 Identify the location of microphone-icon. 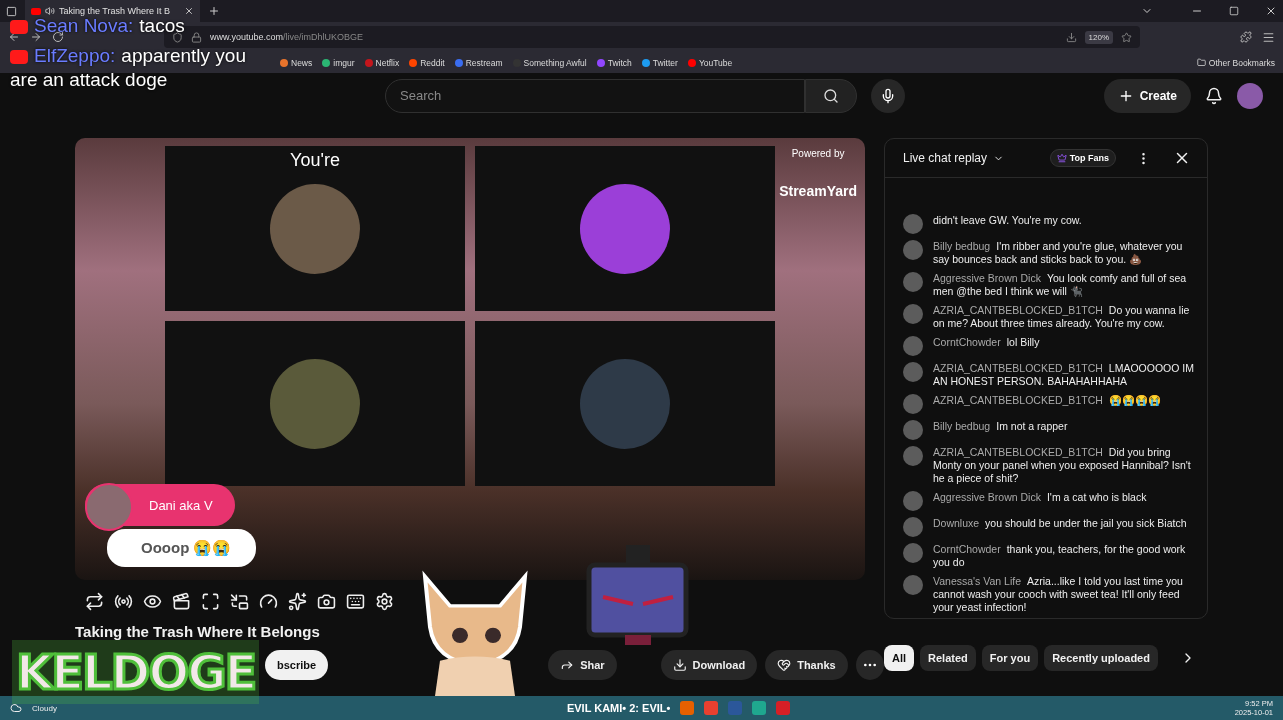
(888, 95).